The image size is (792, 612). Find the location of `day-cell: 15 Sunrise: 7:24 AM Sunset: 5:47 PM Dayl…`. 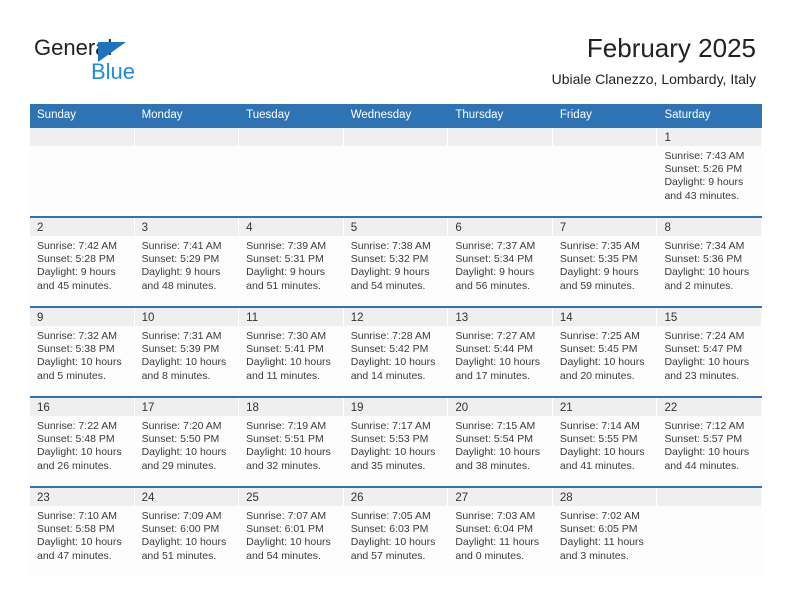

day-cell: 15 Sunrise: 7:24 AM Sunset: 5:47 PM Dayl… is located at coordinates (710, 352).